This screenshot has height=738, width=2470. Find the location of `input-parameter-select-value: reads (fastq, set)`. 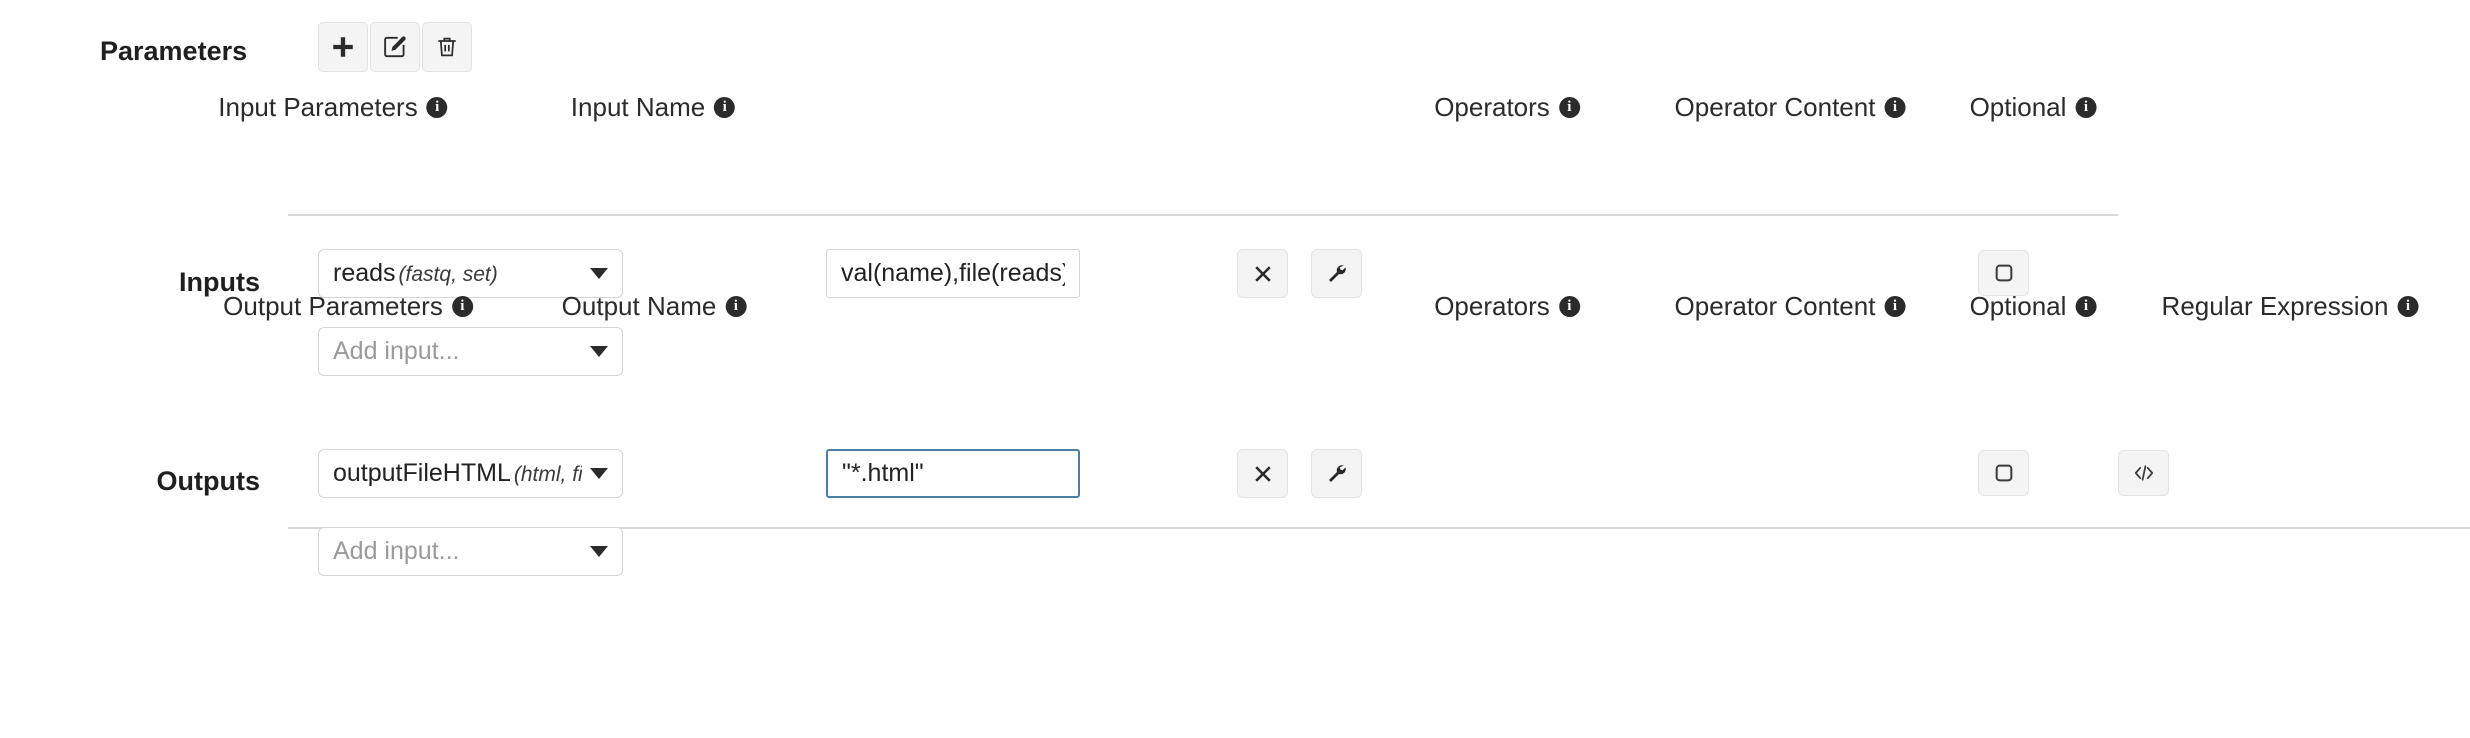

input-parameter-select-value: reads (fastq, set) is located at coordinates (415, 273).